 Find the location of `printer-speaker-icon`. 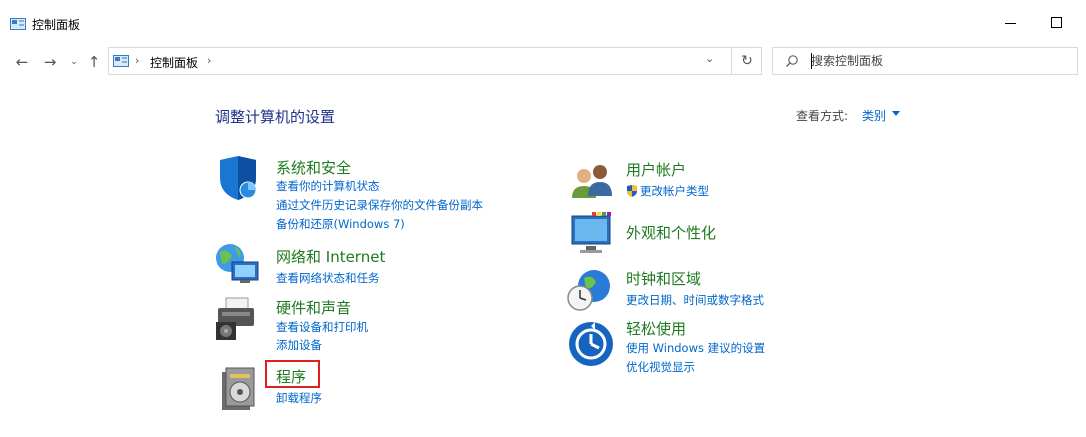

printer-speaker-icon is located at coordinates (238, 320).